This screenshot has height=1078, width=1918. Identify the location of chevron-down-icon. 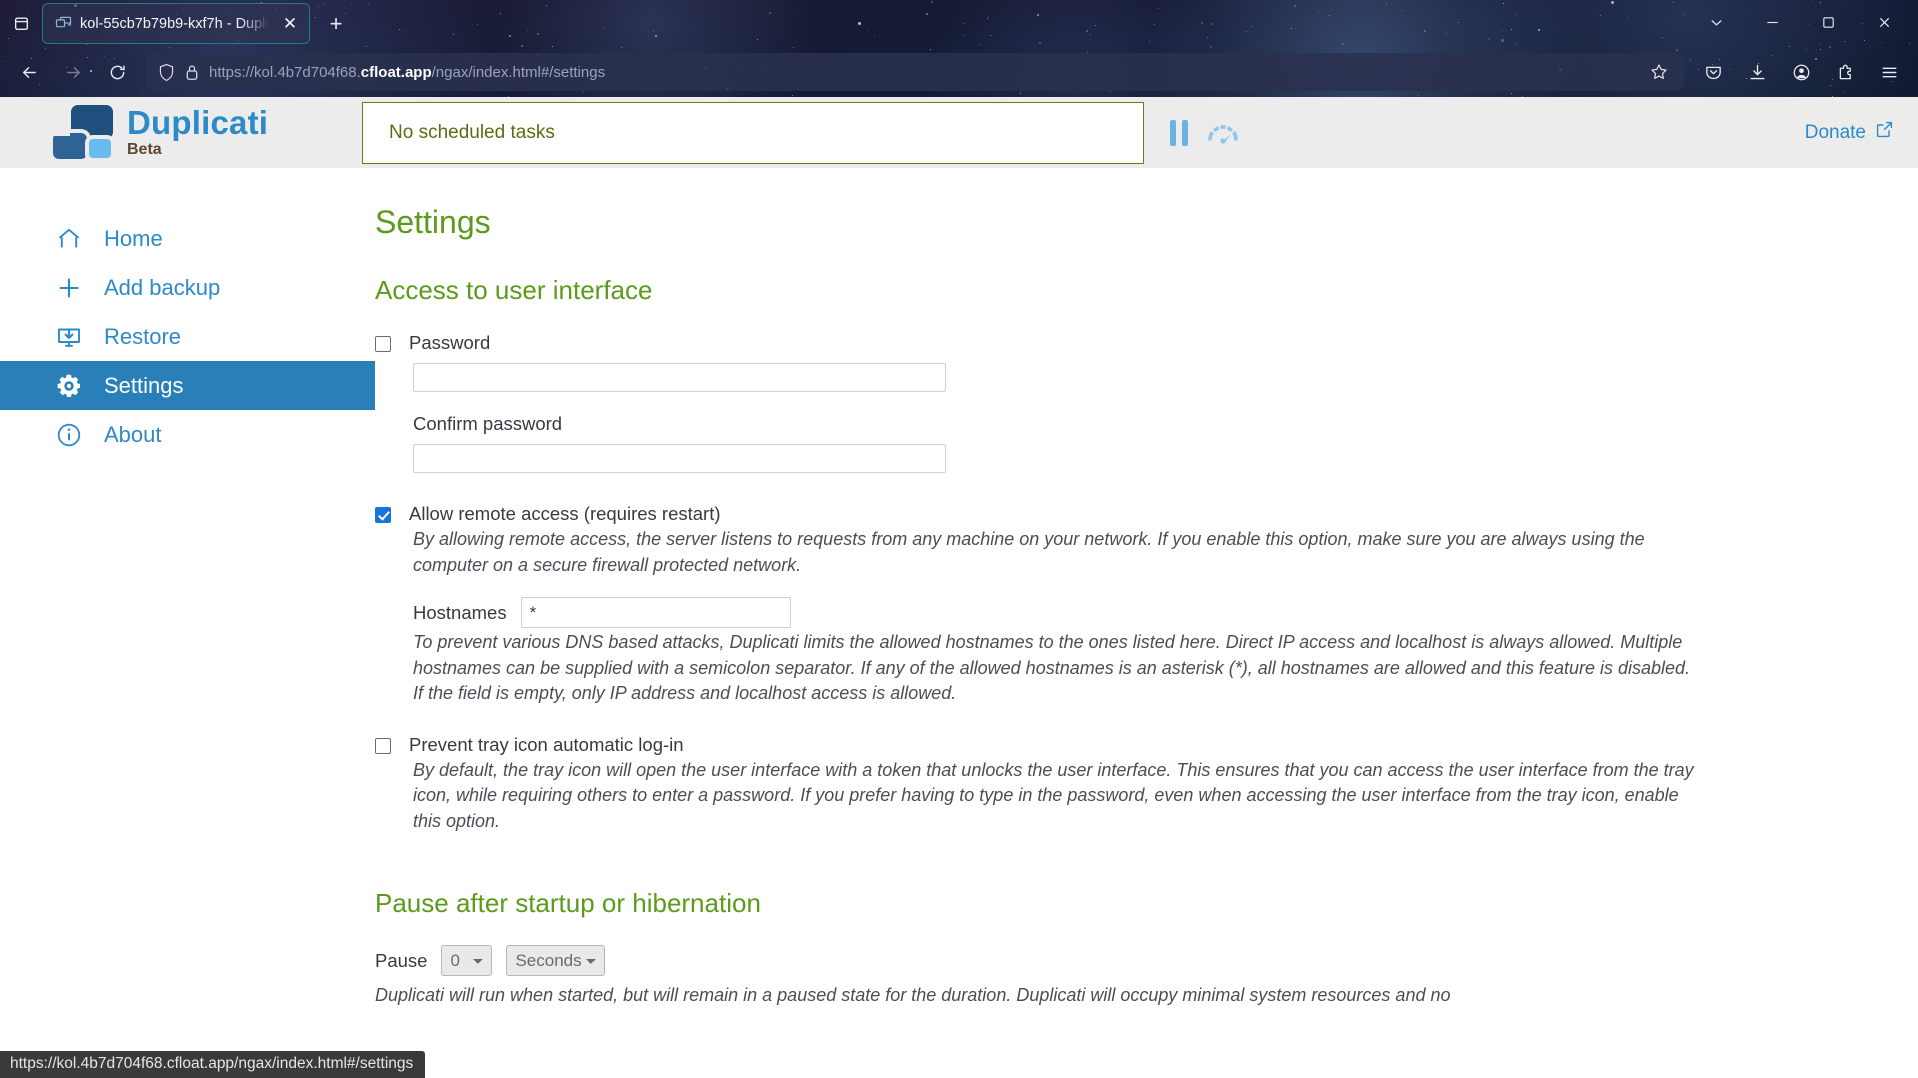
(1716, 22).